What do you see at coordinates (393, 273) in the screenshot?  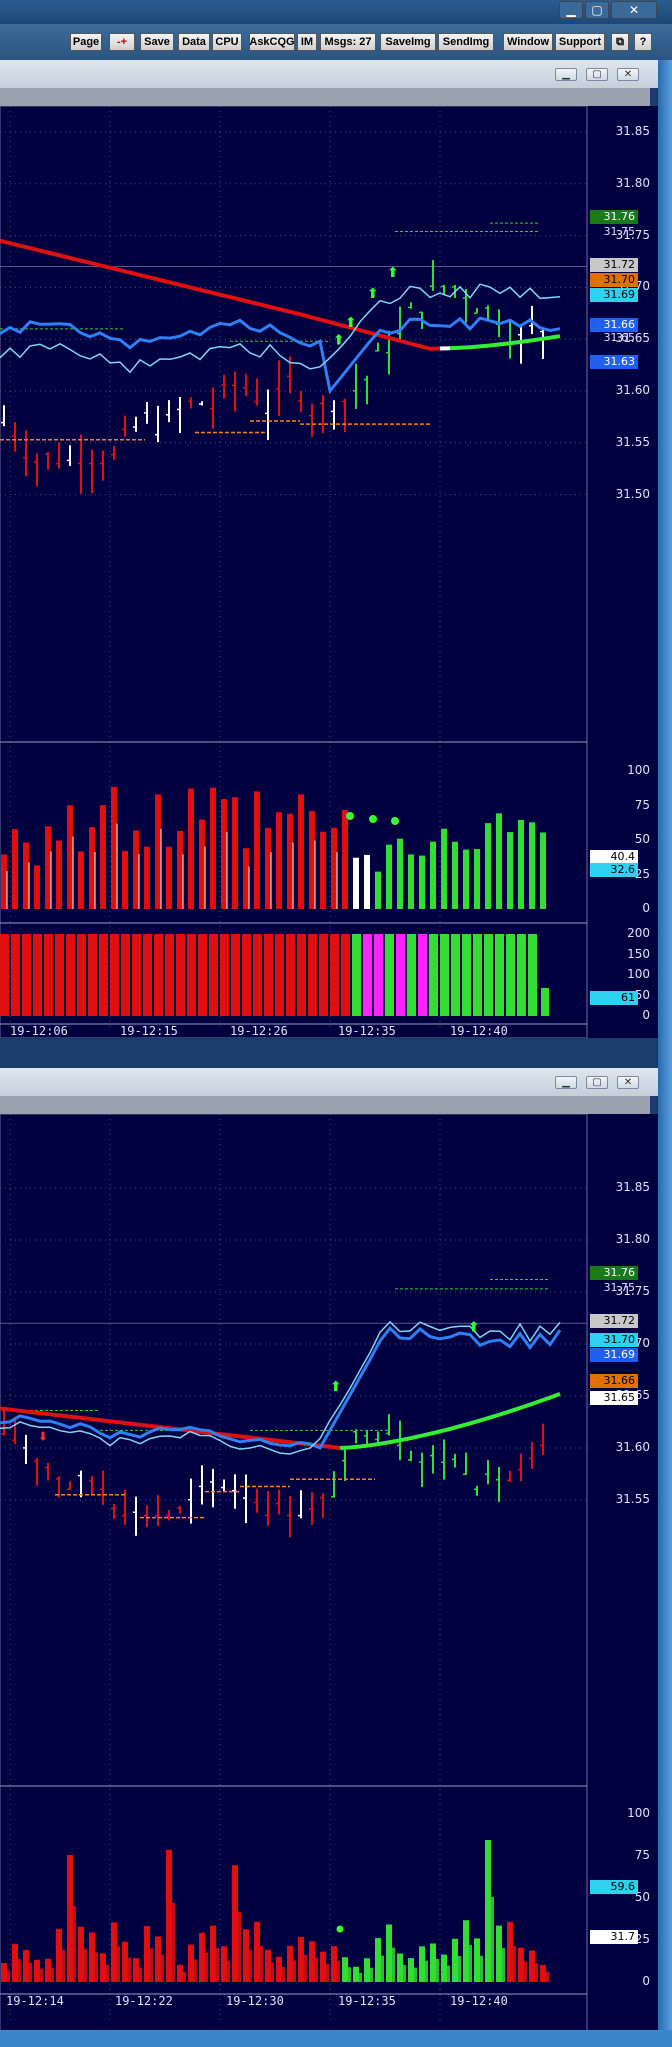 I see `chart1-buy-arrow: ⬆` at bounding box center [393, 273].